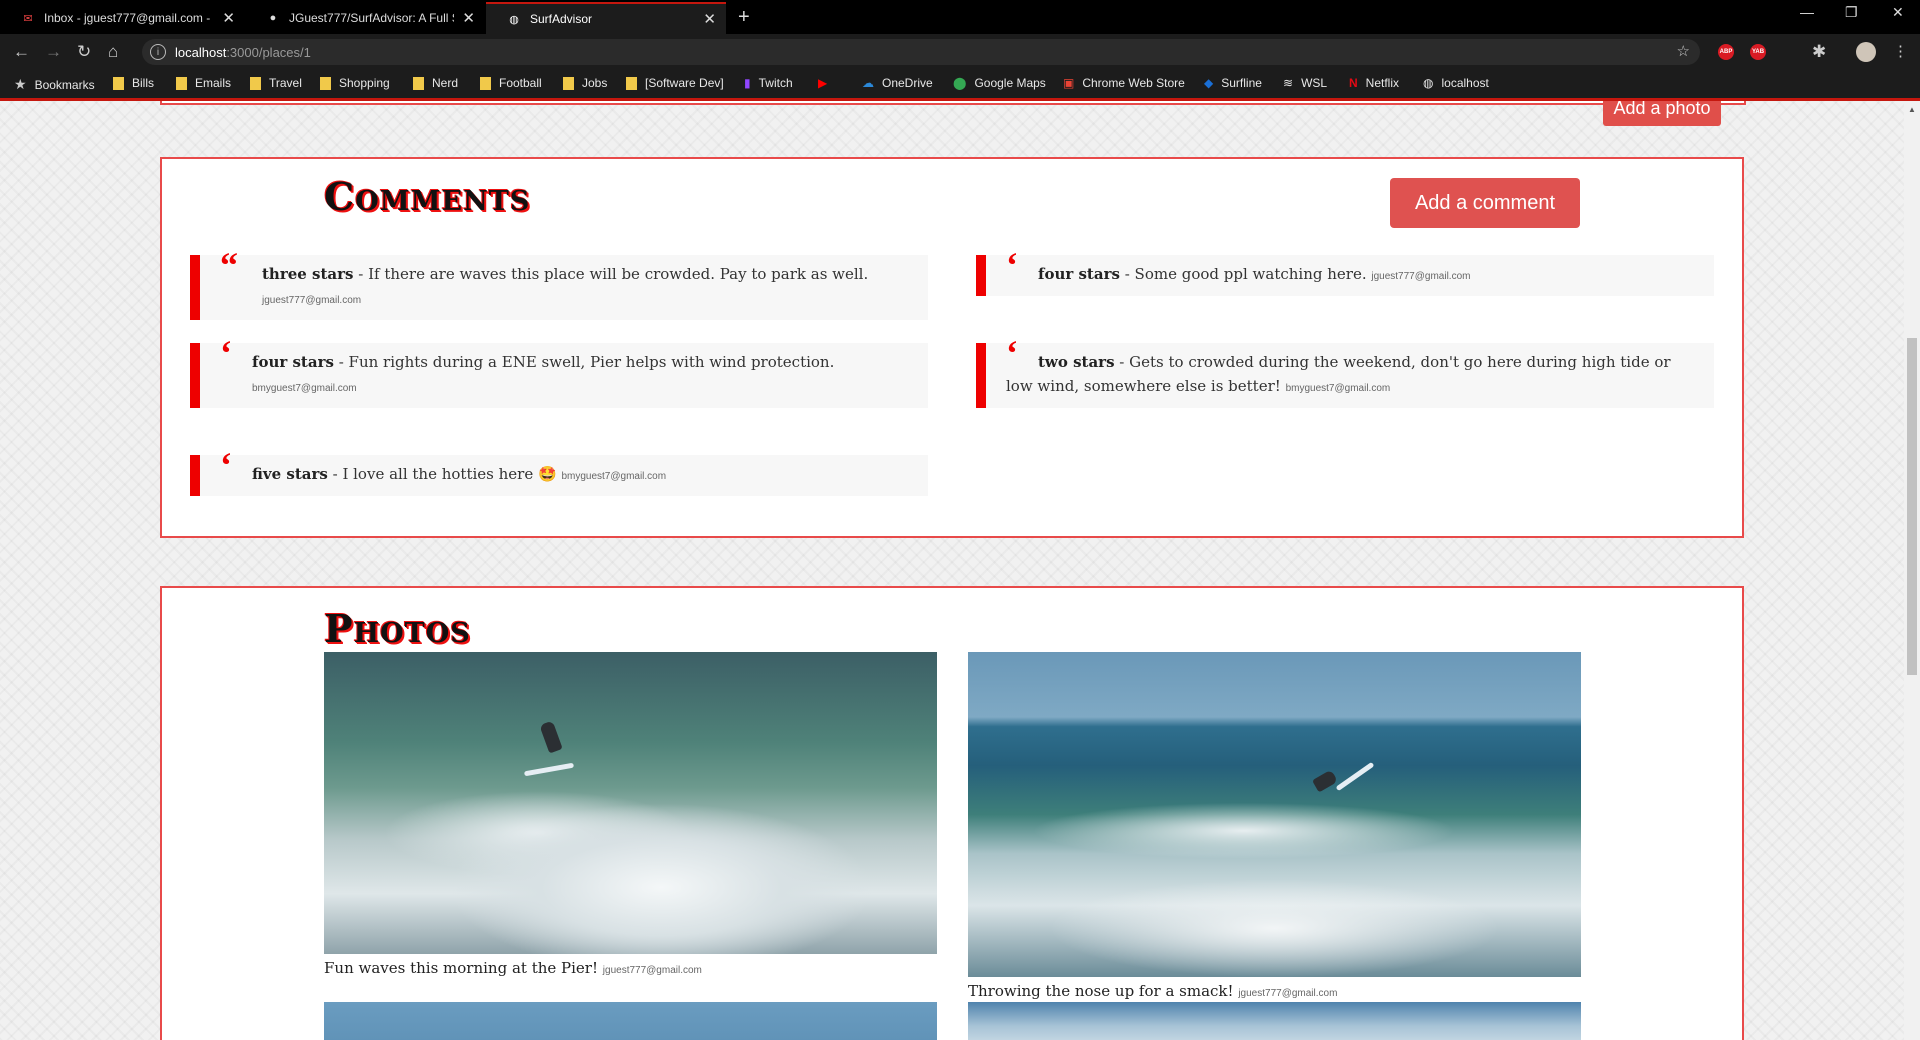 The image size is (1920, 1040). Describe the element at coordinates (129, 18) in the screenshot. I see `tab-label: Inbox - jguest777@gmail.com - G` at that location.